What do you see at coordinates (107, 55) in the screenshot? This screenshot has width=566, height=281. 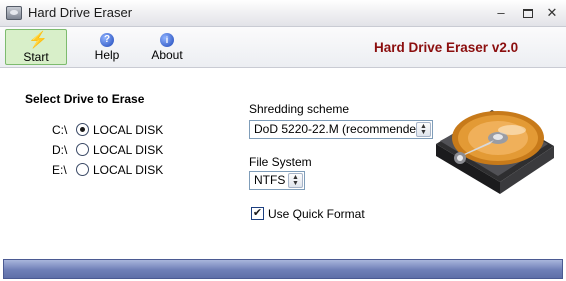 I see `help-button-label: Help` at bounding box center [107, 55].